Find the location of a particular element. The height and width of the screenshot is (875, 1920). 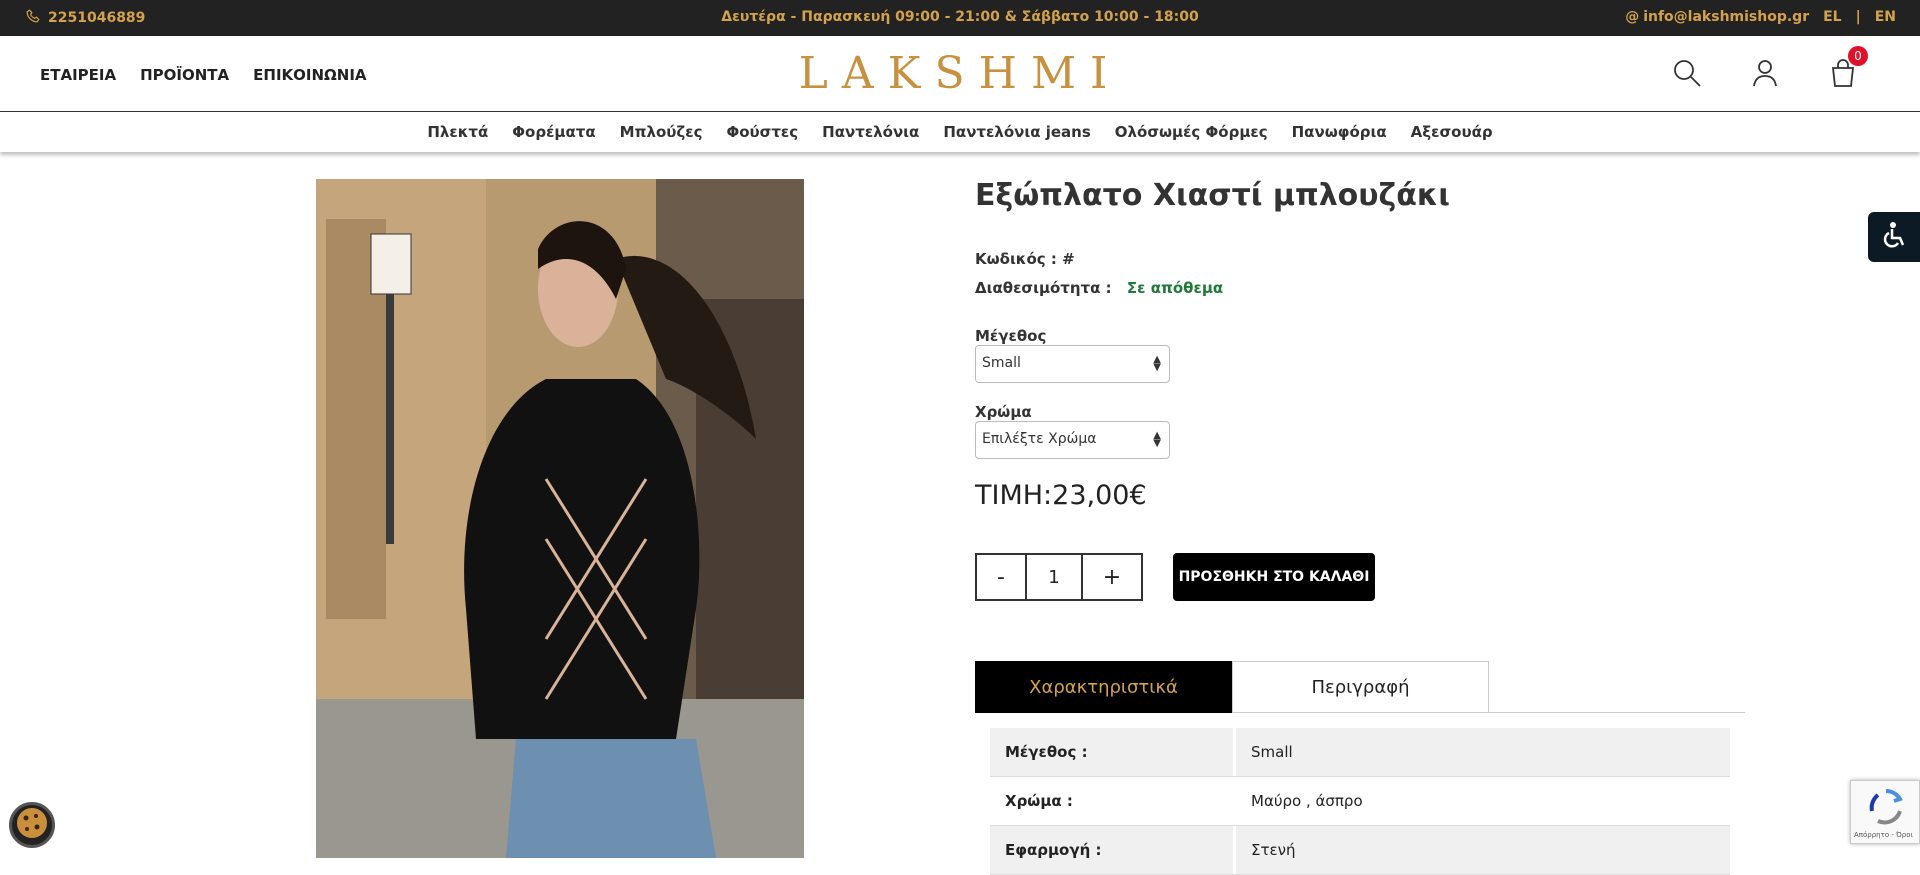

color-selected: Επιλέξτε Χρώμα is located at coordinates (1039, 439).